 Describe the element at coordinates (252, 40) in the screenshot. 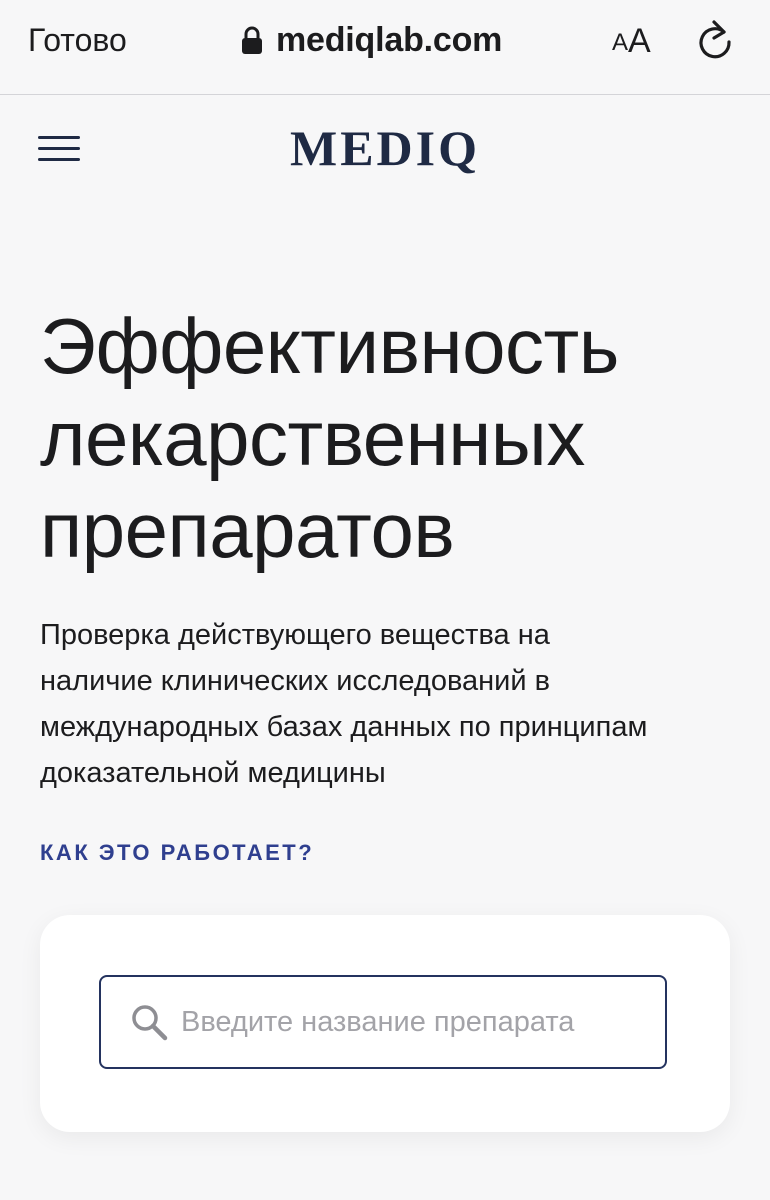

I see `lock-icon` at that location.